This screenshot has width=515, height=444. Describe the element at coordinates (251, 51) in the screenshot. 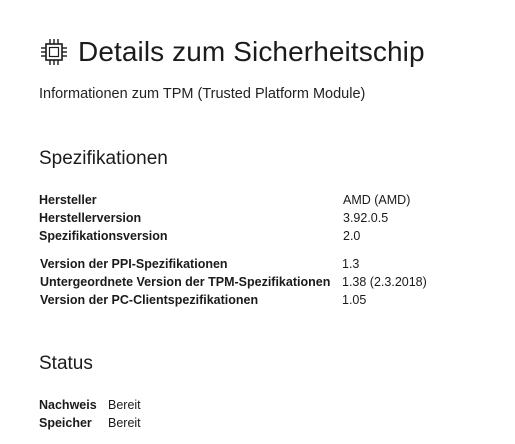

I see `page-title: Details zum Sicherheitschip` at that location.